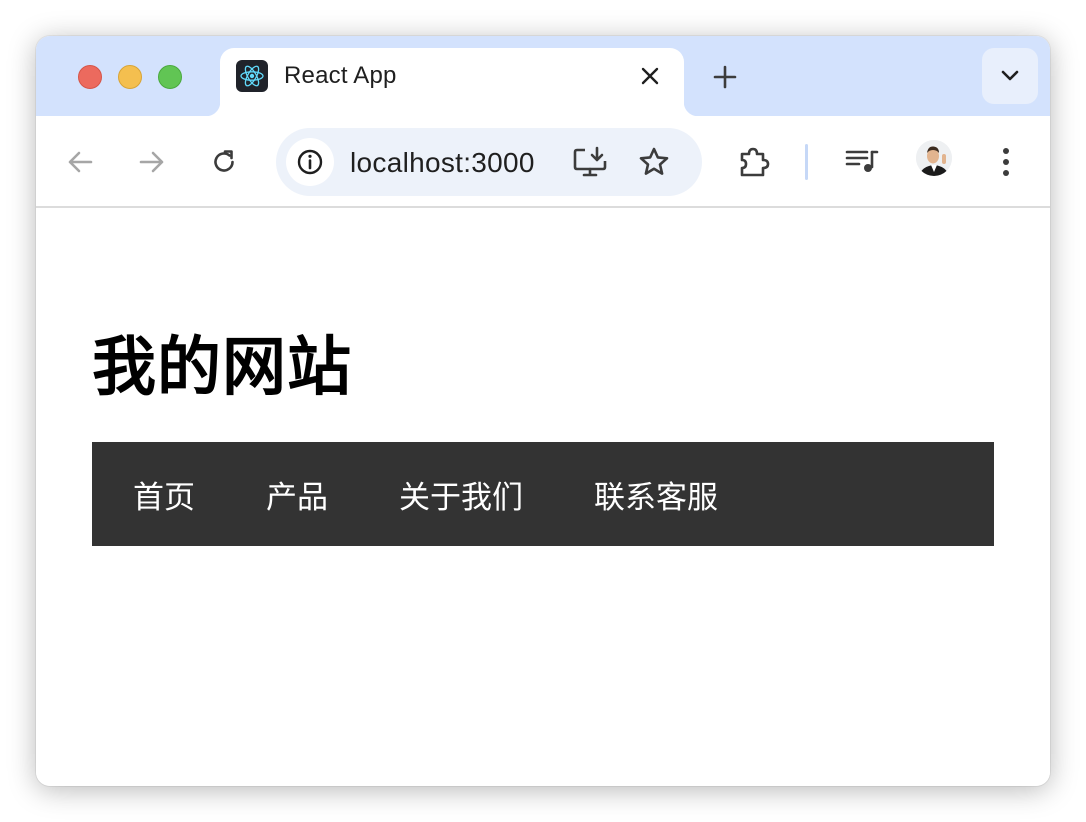 The width and height of the screenshot is (1086, 822). I want to click on close-icon, so click(650, 76).